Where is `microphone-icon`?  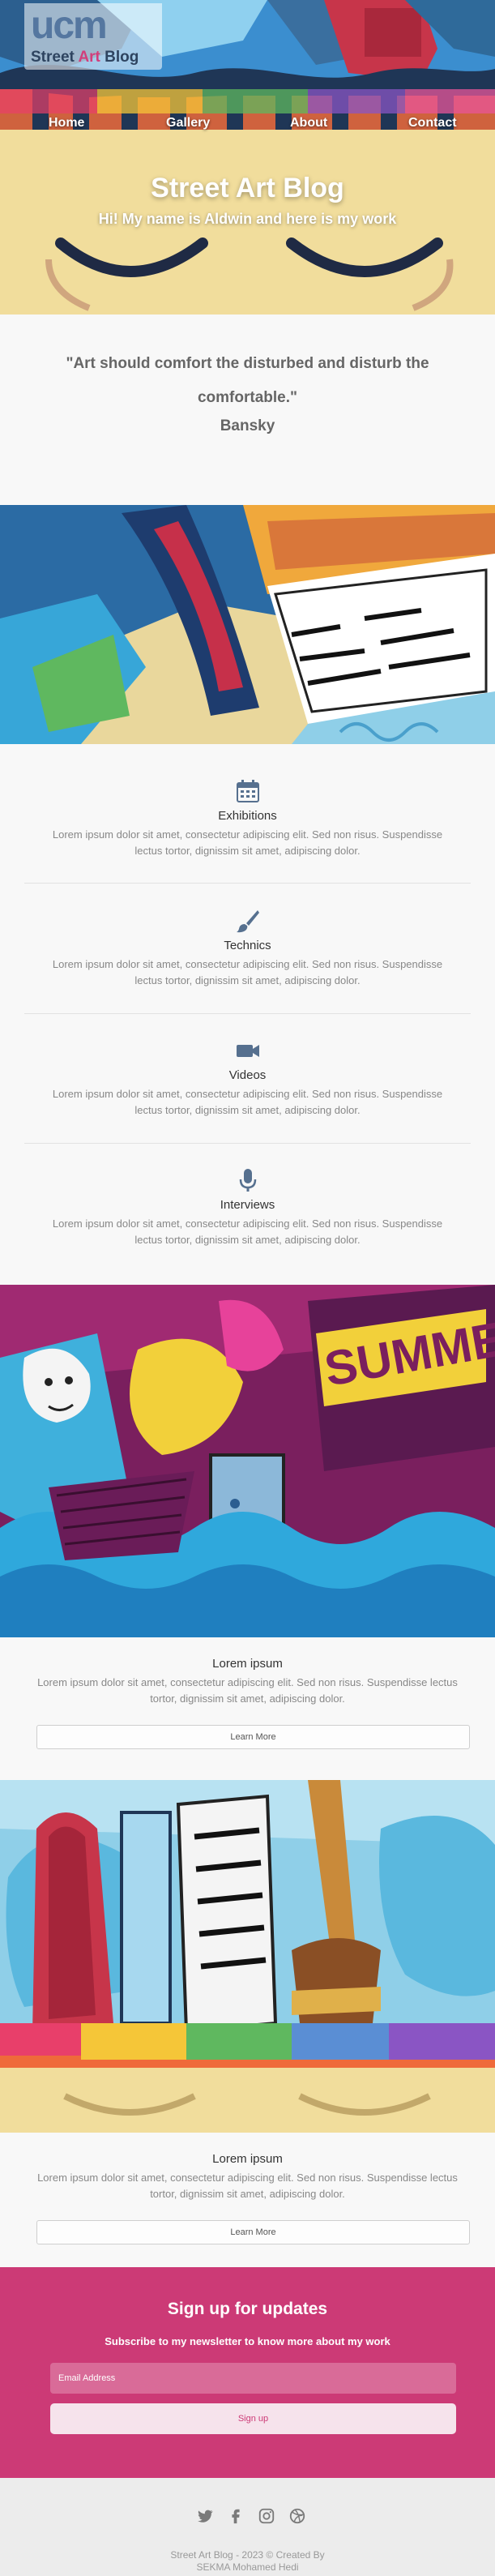 microphone-icon is located at coordinates (248, 1180).